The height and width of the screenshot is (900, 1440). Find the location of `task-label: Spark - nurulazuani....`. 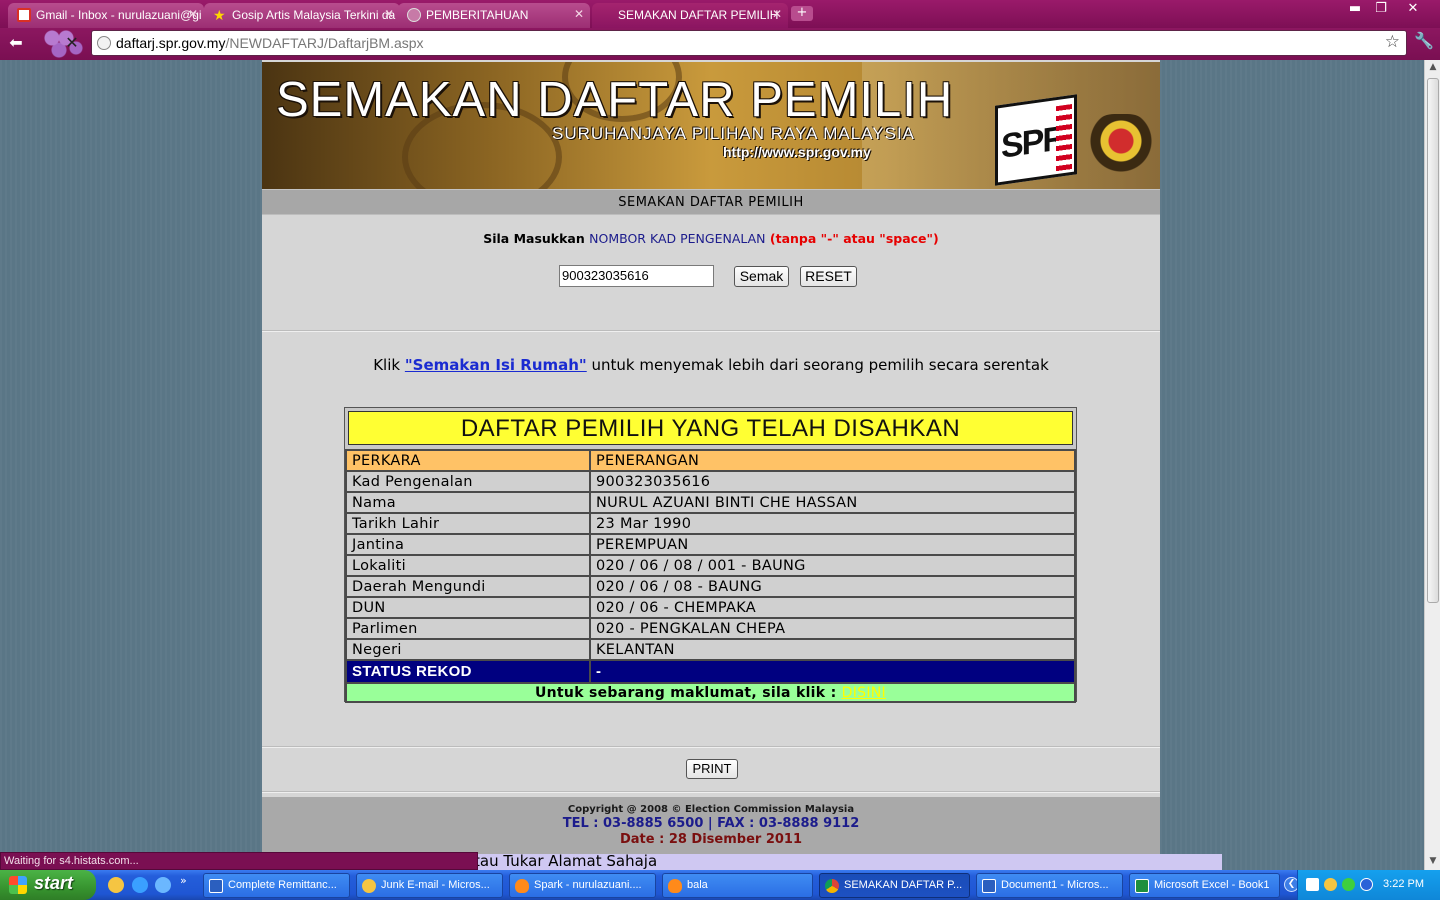

task-label: Spark - nurulazuani.... is located at coordinates (588, 885).